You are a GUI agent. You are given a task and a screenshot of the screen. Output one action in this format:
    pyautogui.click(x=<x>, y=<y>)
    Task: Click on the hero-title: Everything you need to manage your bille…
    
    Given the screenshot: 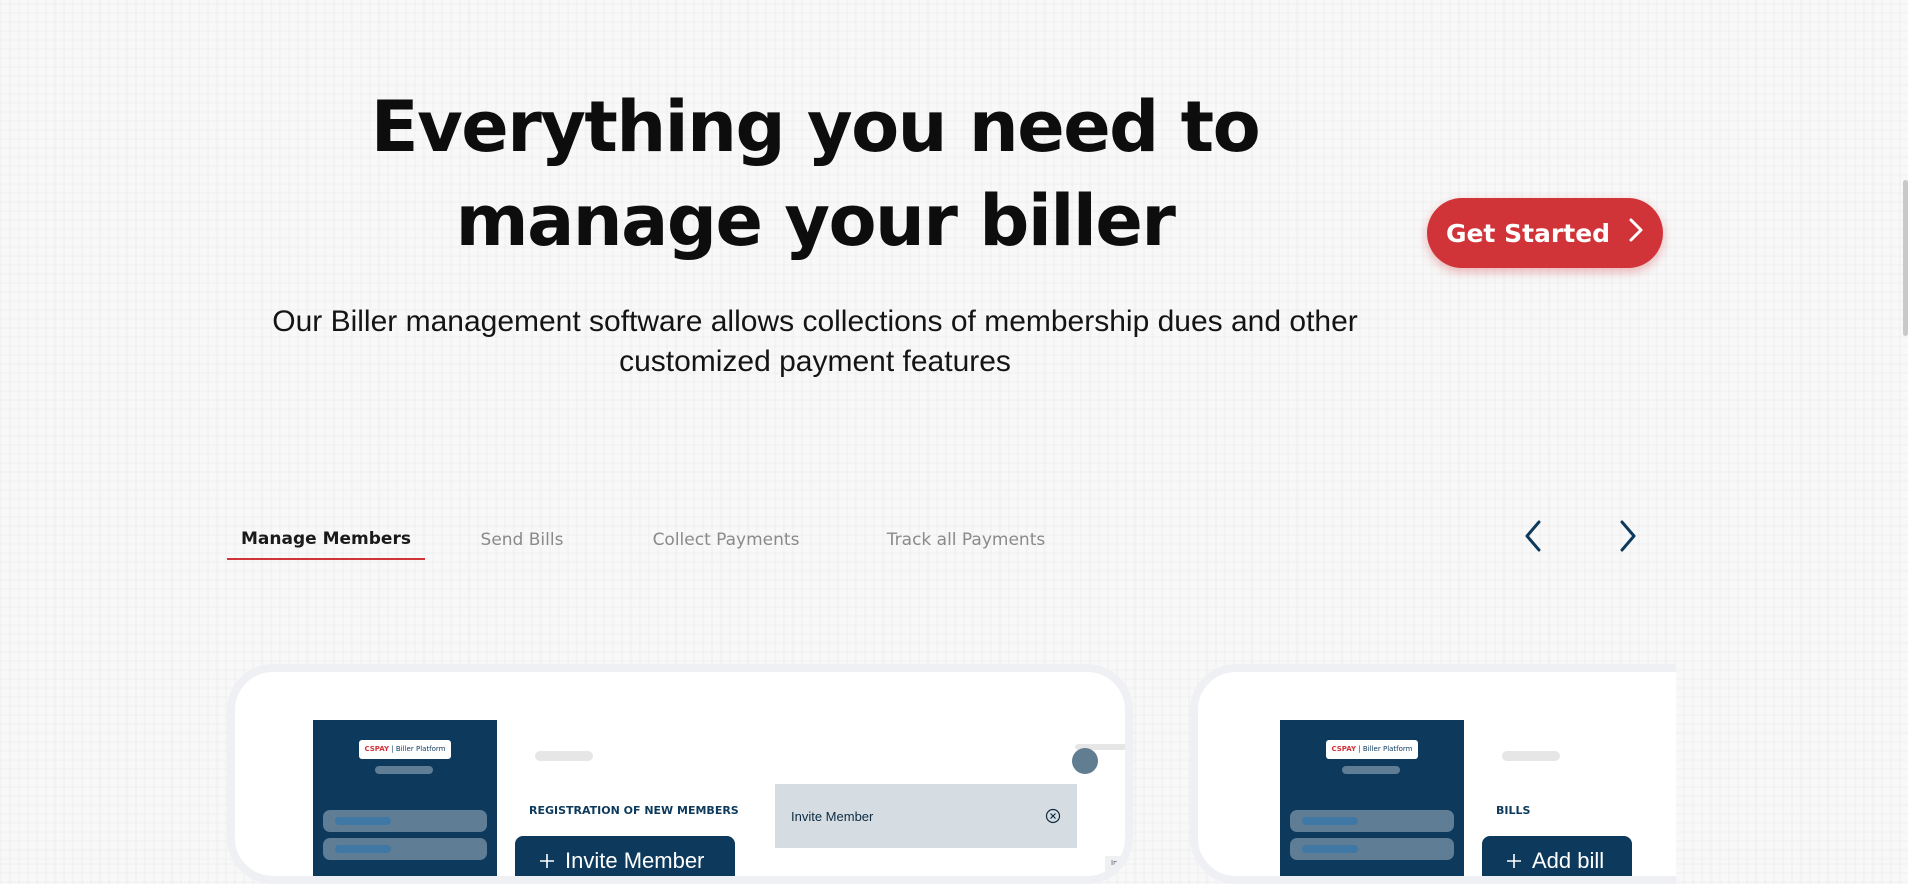 What is the action you would take?
    pyautogui.click(x=815, y=174)
    